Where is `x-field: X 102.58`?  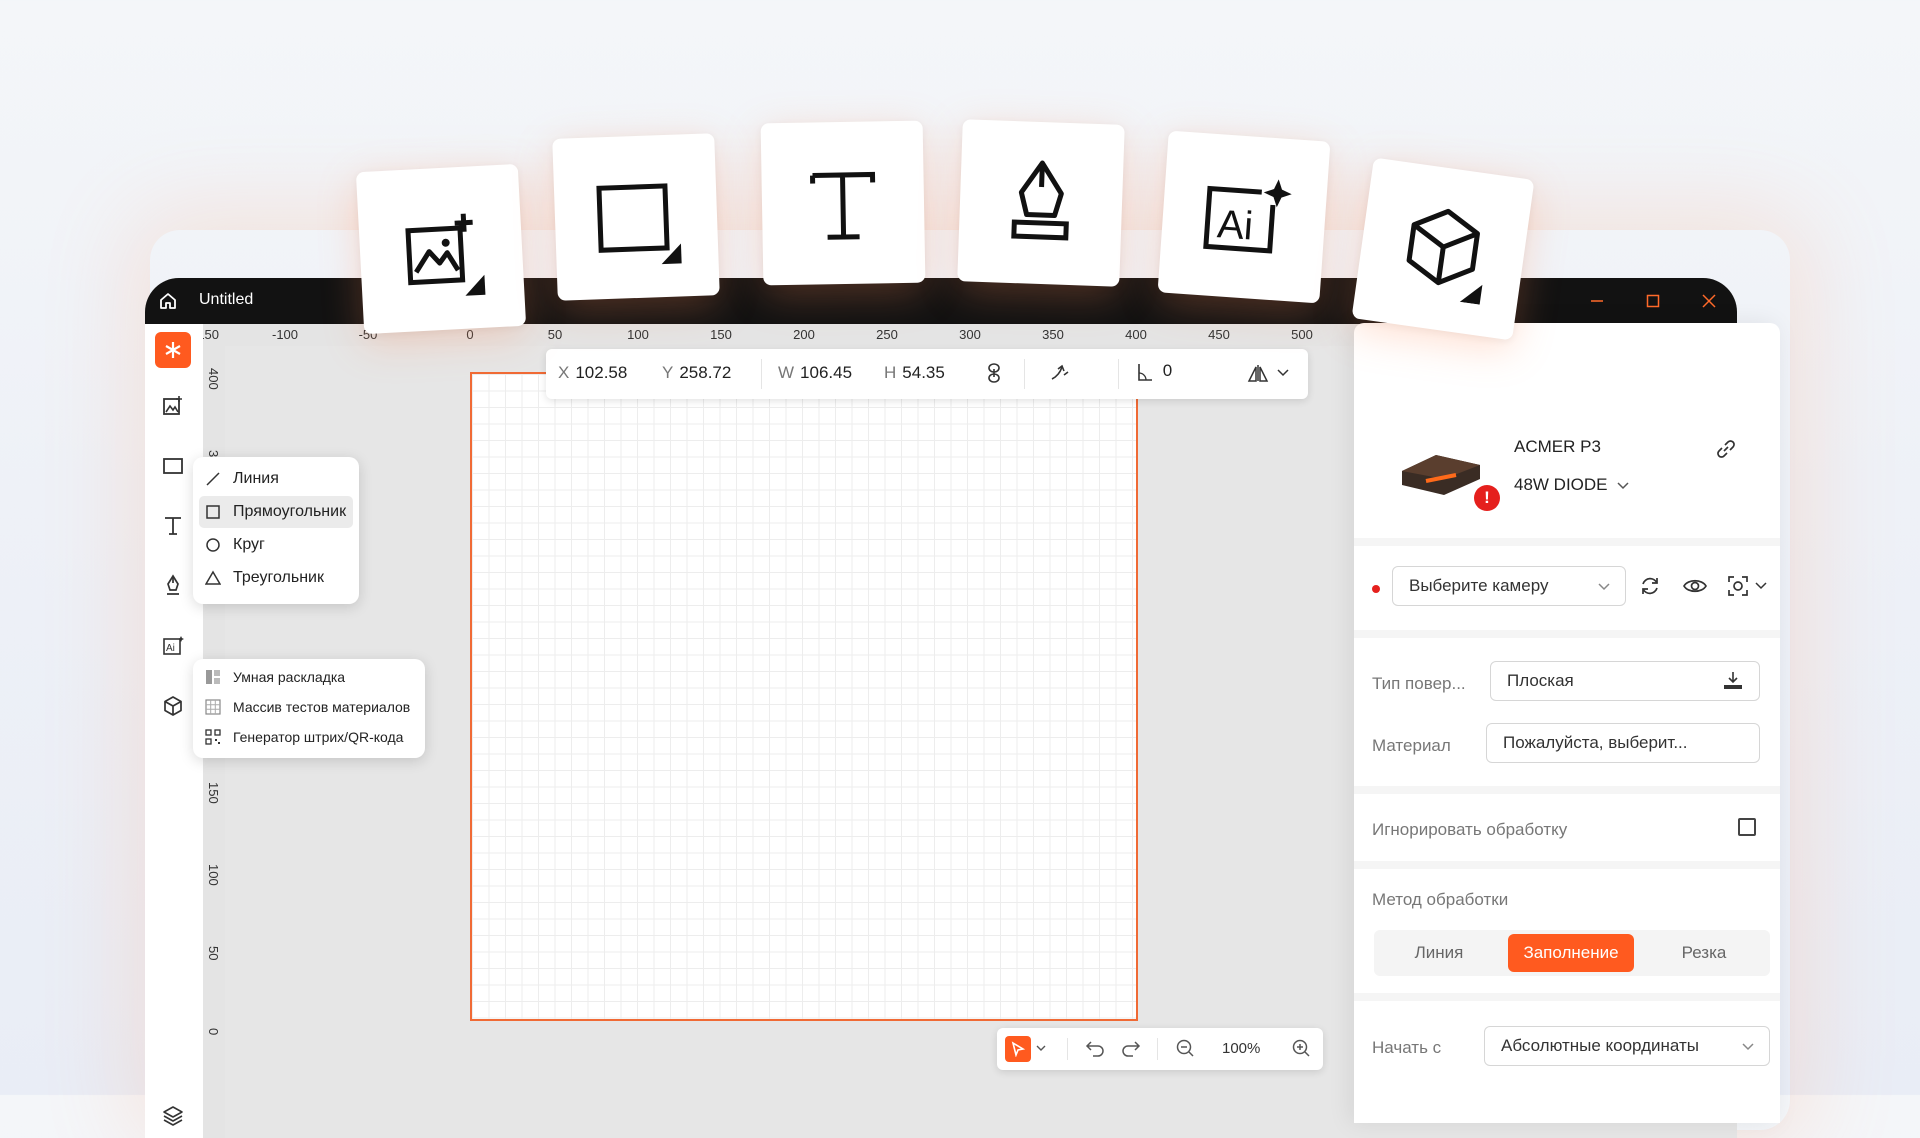 x-field: X 102.58 is located at coordinates (592, 373).